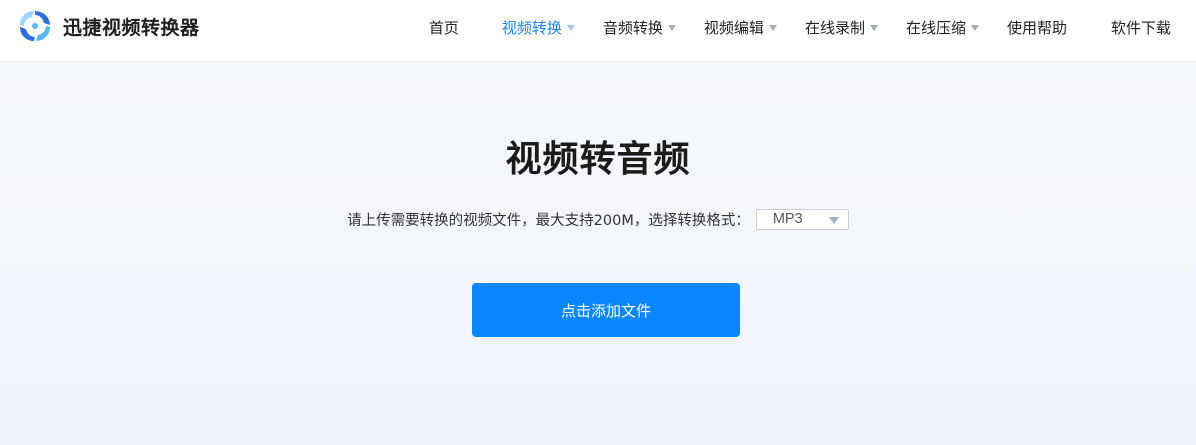  I want to click on nav-item-download: 软件下载, so click(1141, 27).